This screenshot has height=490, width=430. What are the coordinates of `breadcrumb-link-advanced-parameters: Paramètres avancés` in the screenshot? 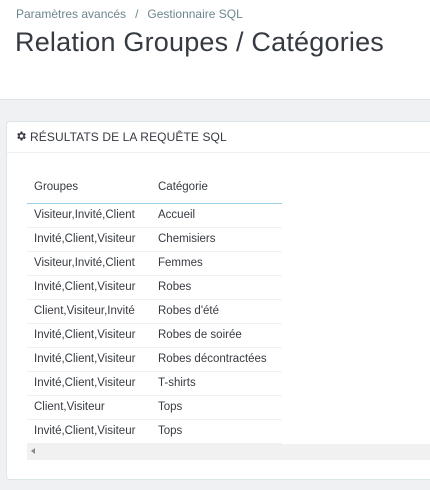 It's located at (71, 14).